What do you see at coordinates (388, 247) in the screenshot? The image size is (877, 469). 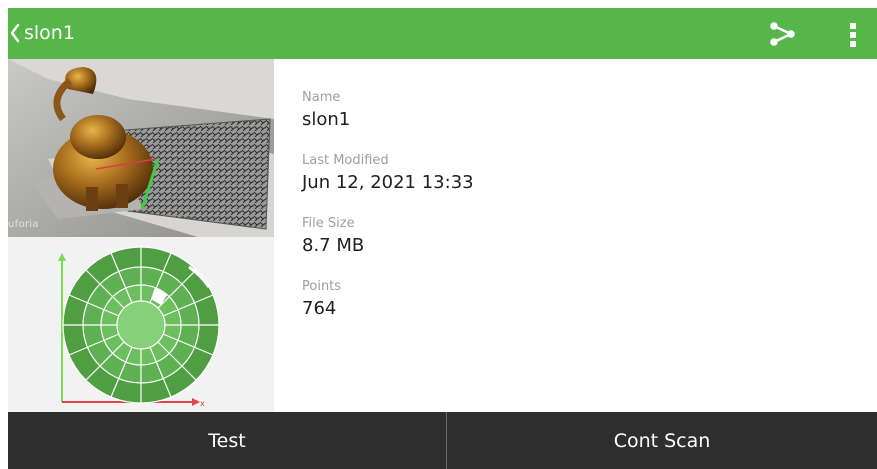 I see `file-size-field: File Size 8.7 MB` at bounding box center [388, 247].